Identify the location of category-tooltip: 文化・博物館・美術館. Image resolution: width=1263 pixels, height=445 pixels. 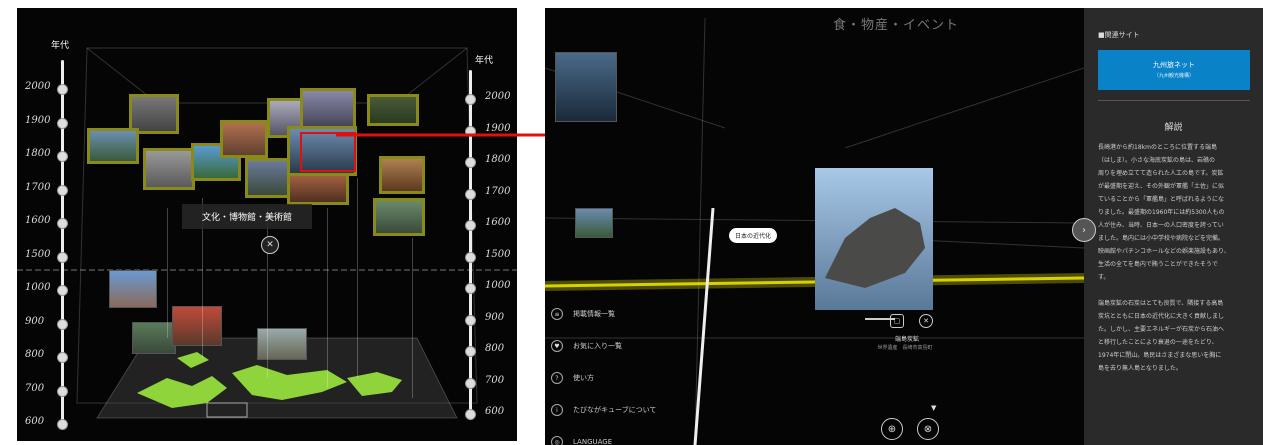
(247, 216).